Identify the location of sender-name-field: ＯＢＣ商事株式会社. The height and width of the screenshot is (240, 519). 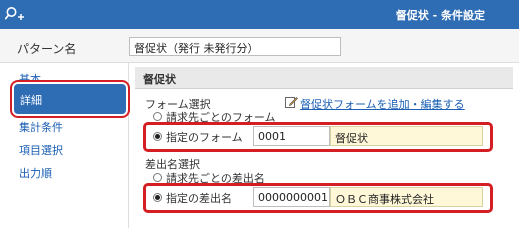
(406, 197).